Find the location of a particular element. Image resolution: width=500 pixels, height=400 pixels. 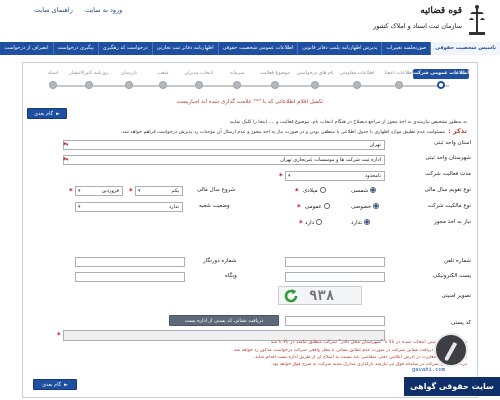

email-label: پست الکترونیکی is located at coordinates (452, 276).